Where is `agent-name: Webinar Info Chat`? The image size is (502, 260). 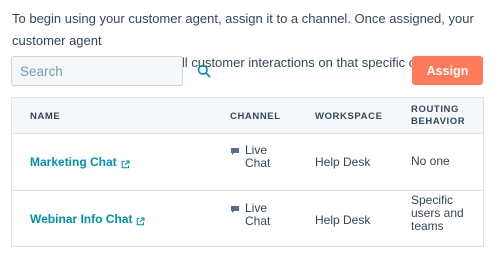
agent-name: Webinar Info Chat is located at coordinates (81, 219).